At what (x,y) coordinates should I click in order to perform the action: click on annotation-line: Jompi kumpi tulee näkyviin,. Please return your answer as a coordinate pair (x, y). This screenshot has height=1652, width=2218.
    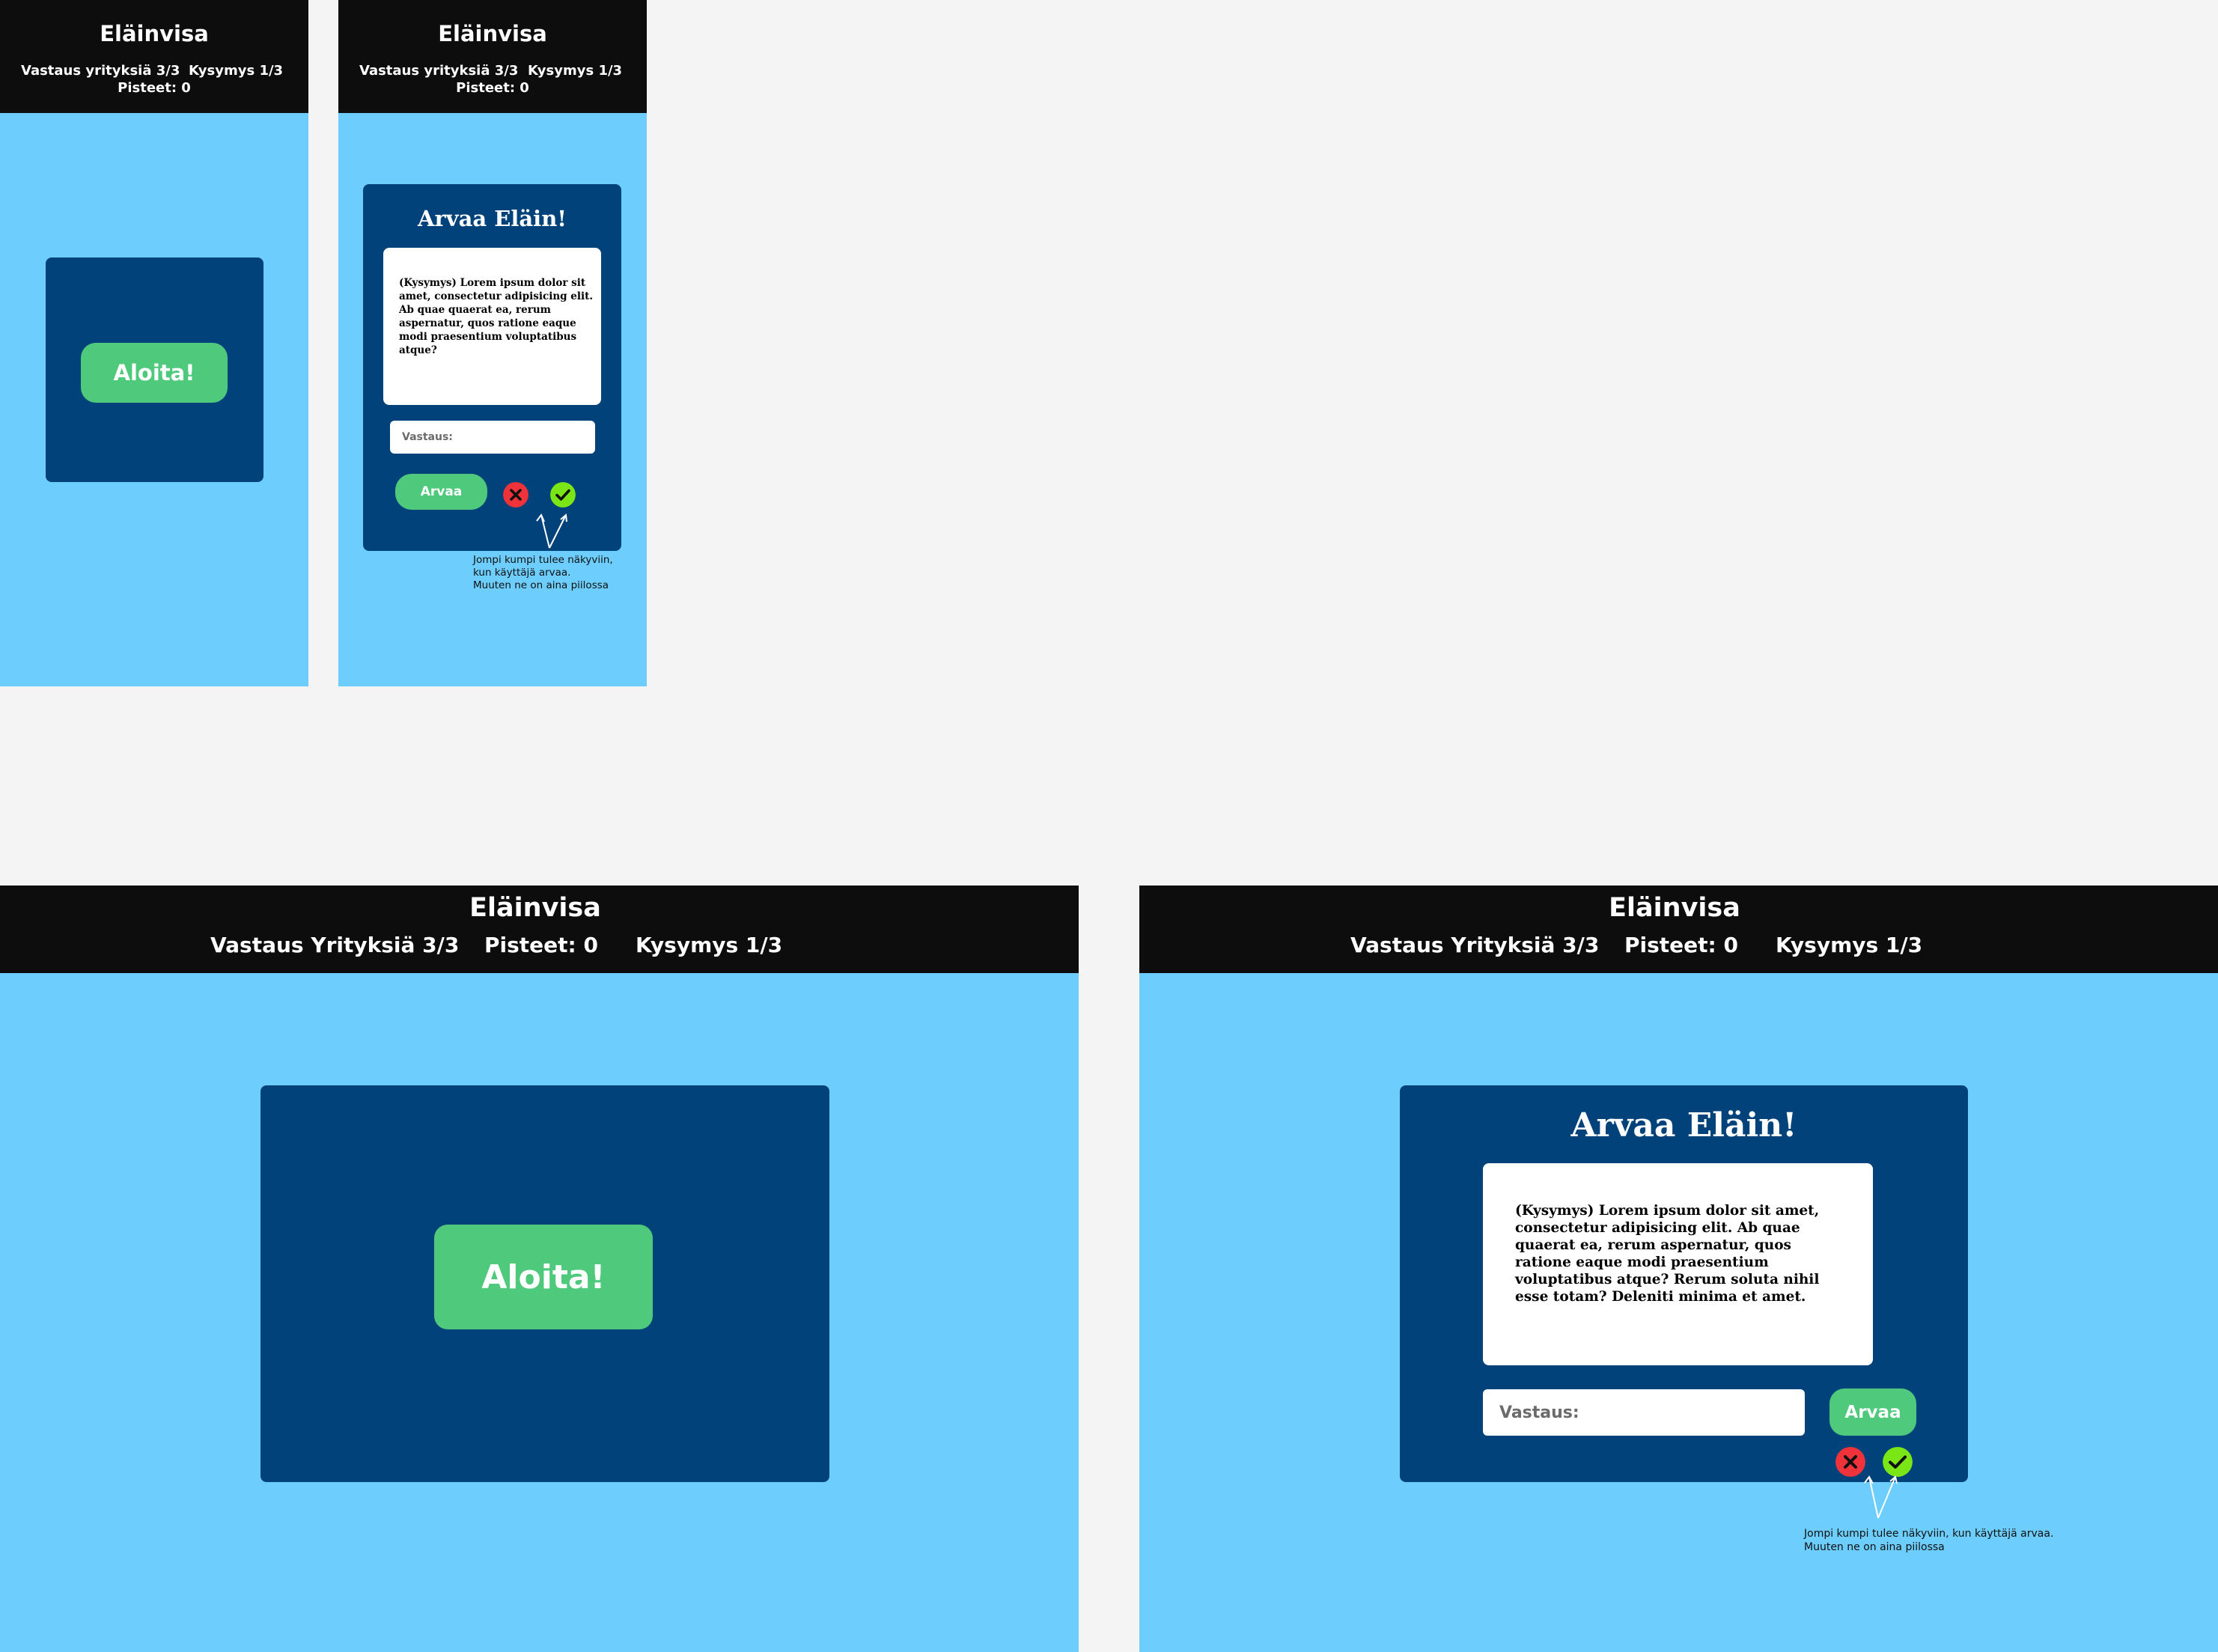
    Looking at the image, I should click on (543, 560).